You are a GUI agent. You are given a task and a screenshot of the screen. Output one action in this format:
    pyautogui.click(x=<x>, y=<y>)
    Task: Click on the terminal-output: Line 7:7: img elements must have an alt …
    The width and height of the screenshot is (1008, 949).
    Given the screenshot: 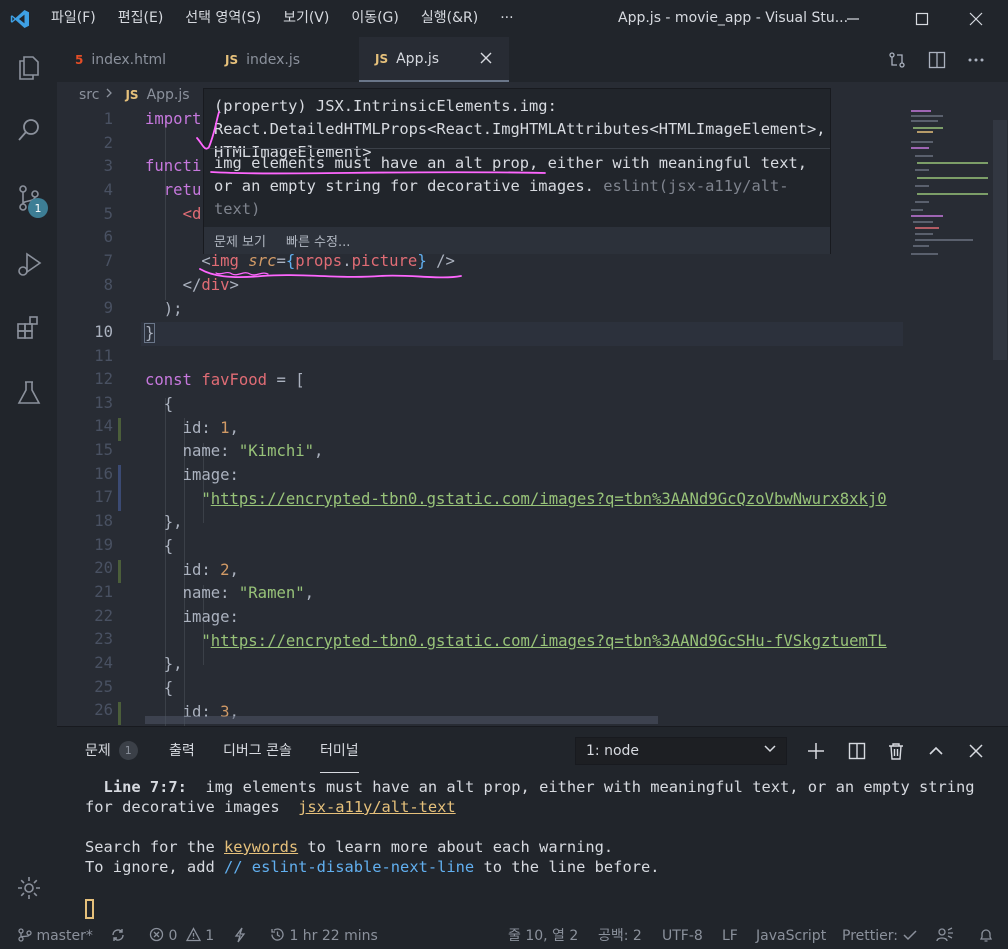 What is the action you would take?
    pyautogui.click(x=535, y=827)
    